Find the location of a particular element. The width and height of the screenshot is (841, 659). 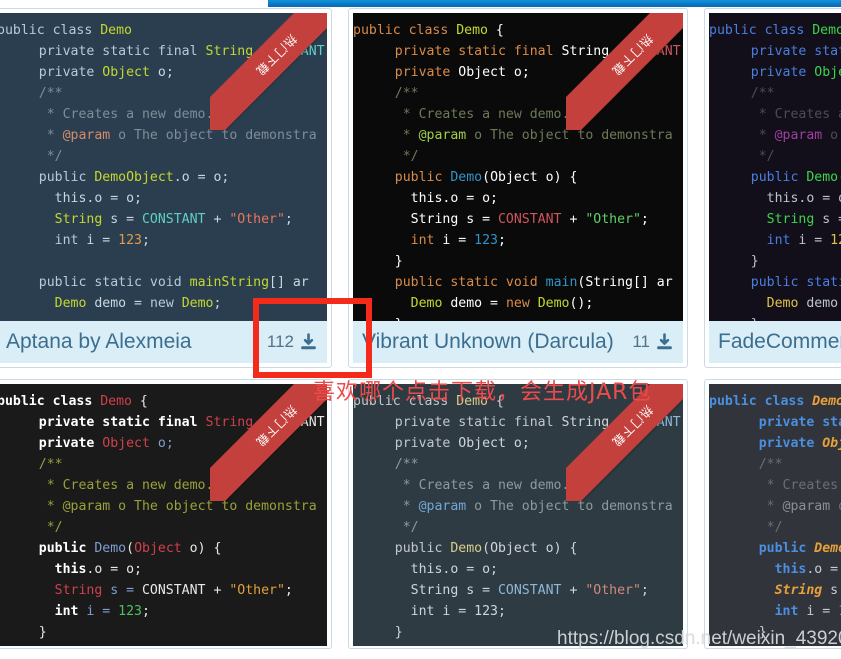

code-token: public static void is located at coordinates (795, 282).